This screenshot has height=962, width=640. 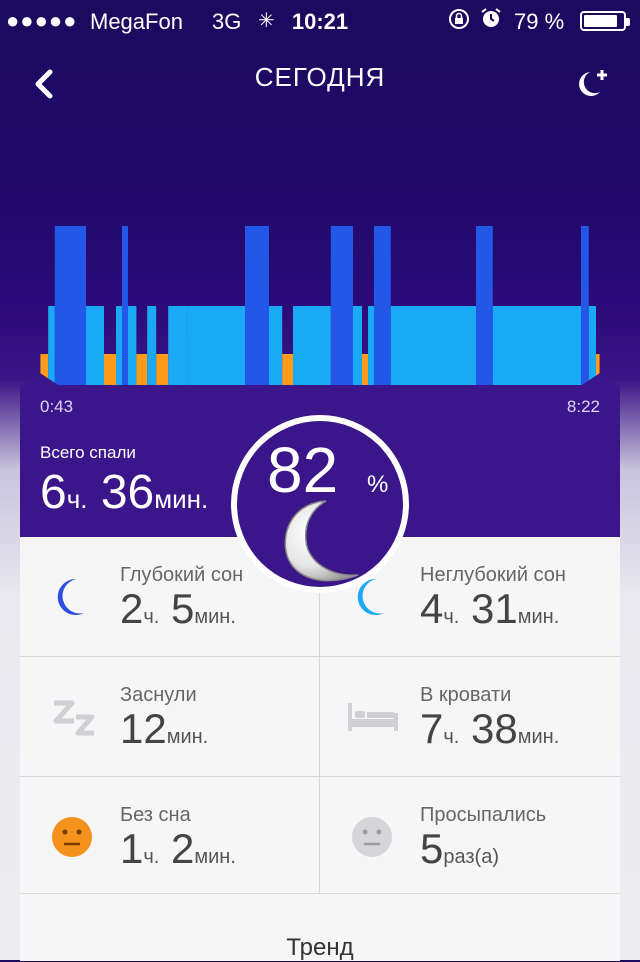 What do you see at coordinates (320, 927) in the screenshot?
I see `trend-button: Тренд` at bounding box center [320, 927].